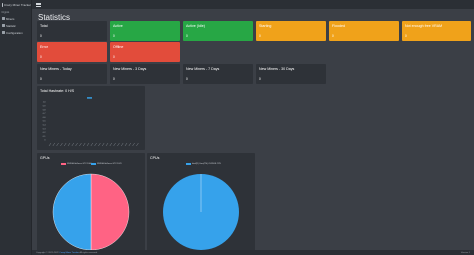  Describe the element at coordinates (45, 118) in the screenshot. I see `y-tick-label: 0.6` at that location.